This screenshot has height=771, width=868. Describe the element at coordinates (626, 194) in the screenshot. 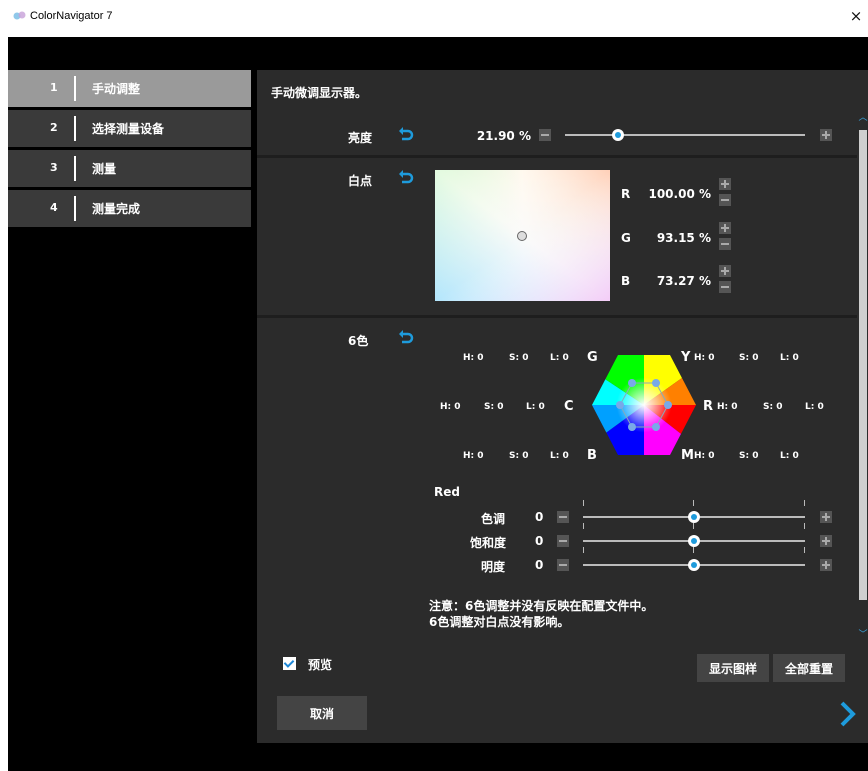

I see `r-label: R` at that location.